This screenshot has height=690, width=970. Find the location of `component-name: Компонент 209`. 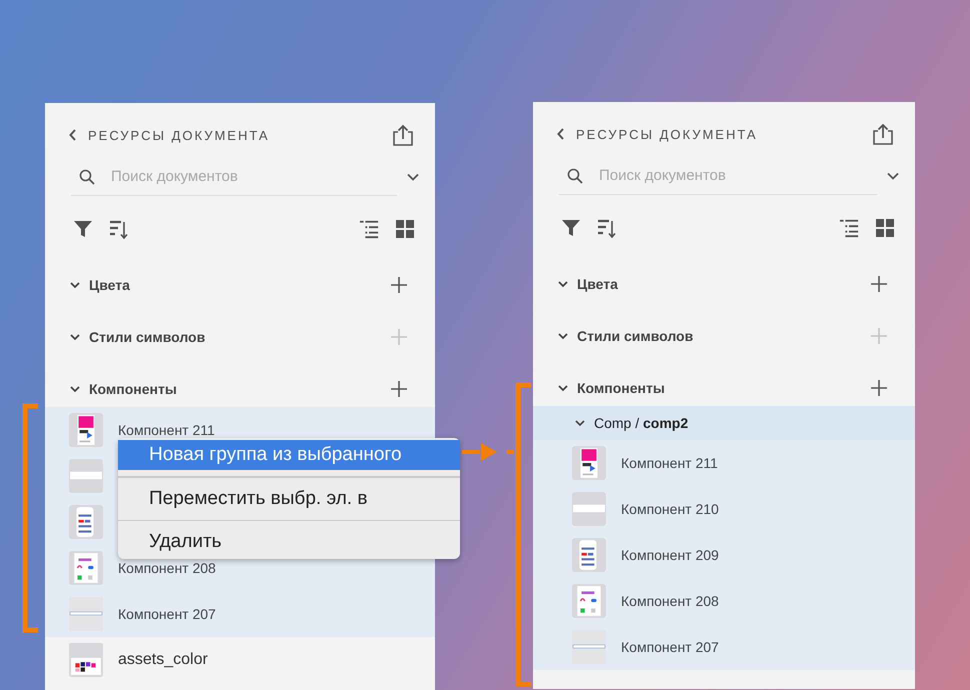

component-name: Компонент 209 is located at coordinates (670, 555).